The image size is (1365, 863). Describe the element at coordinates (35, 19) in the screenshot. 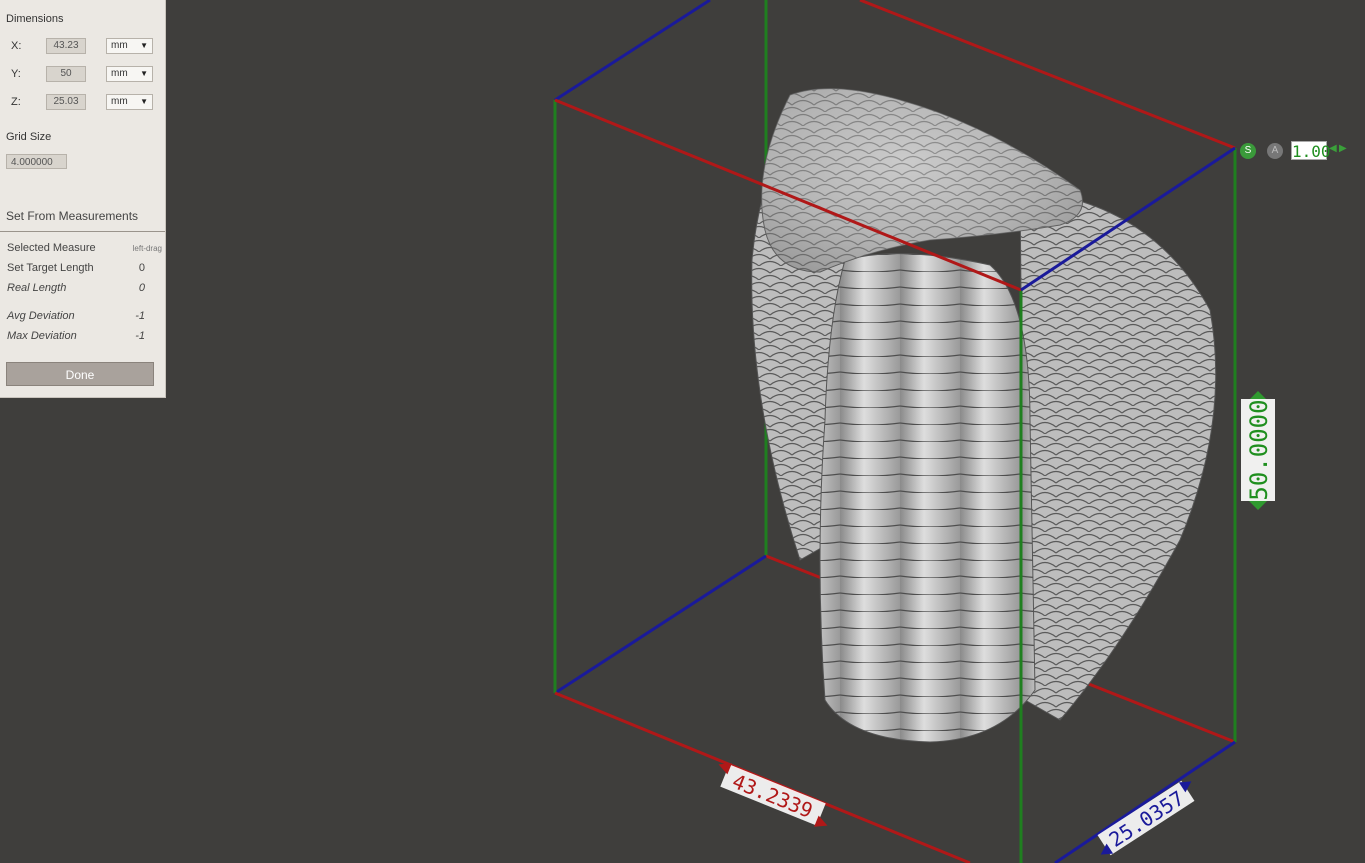

I see `dimensions-title: Dimensions` at that location.